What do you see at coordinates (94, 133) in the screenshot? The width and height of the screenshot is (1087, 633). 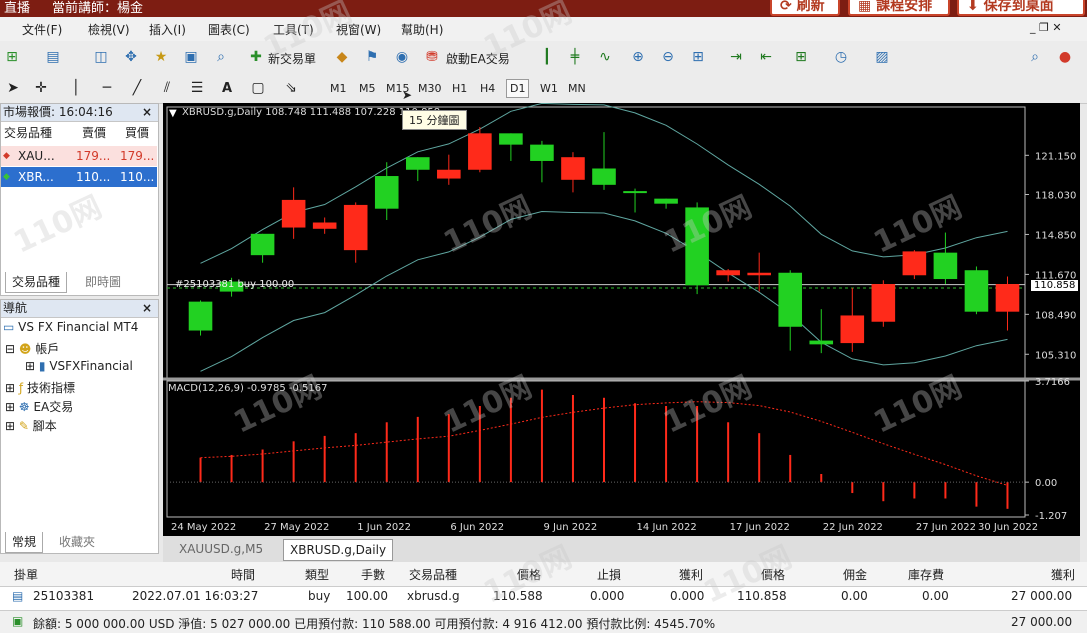 I see `col-bid: 賣價` at bounding box center [94, 133].